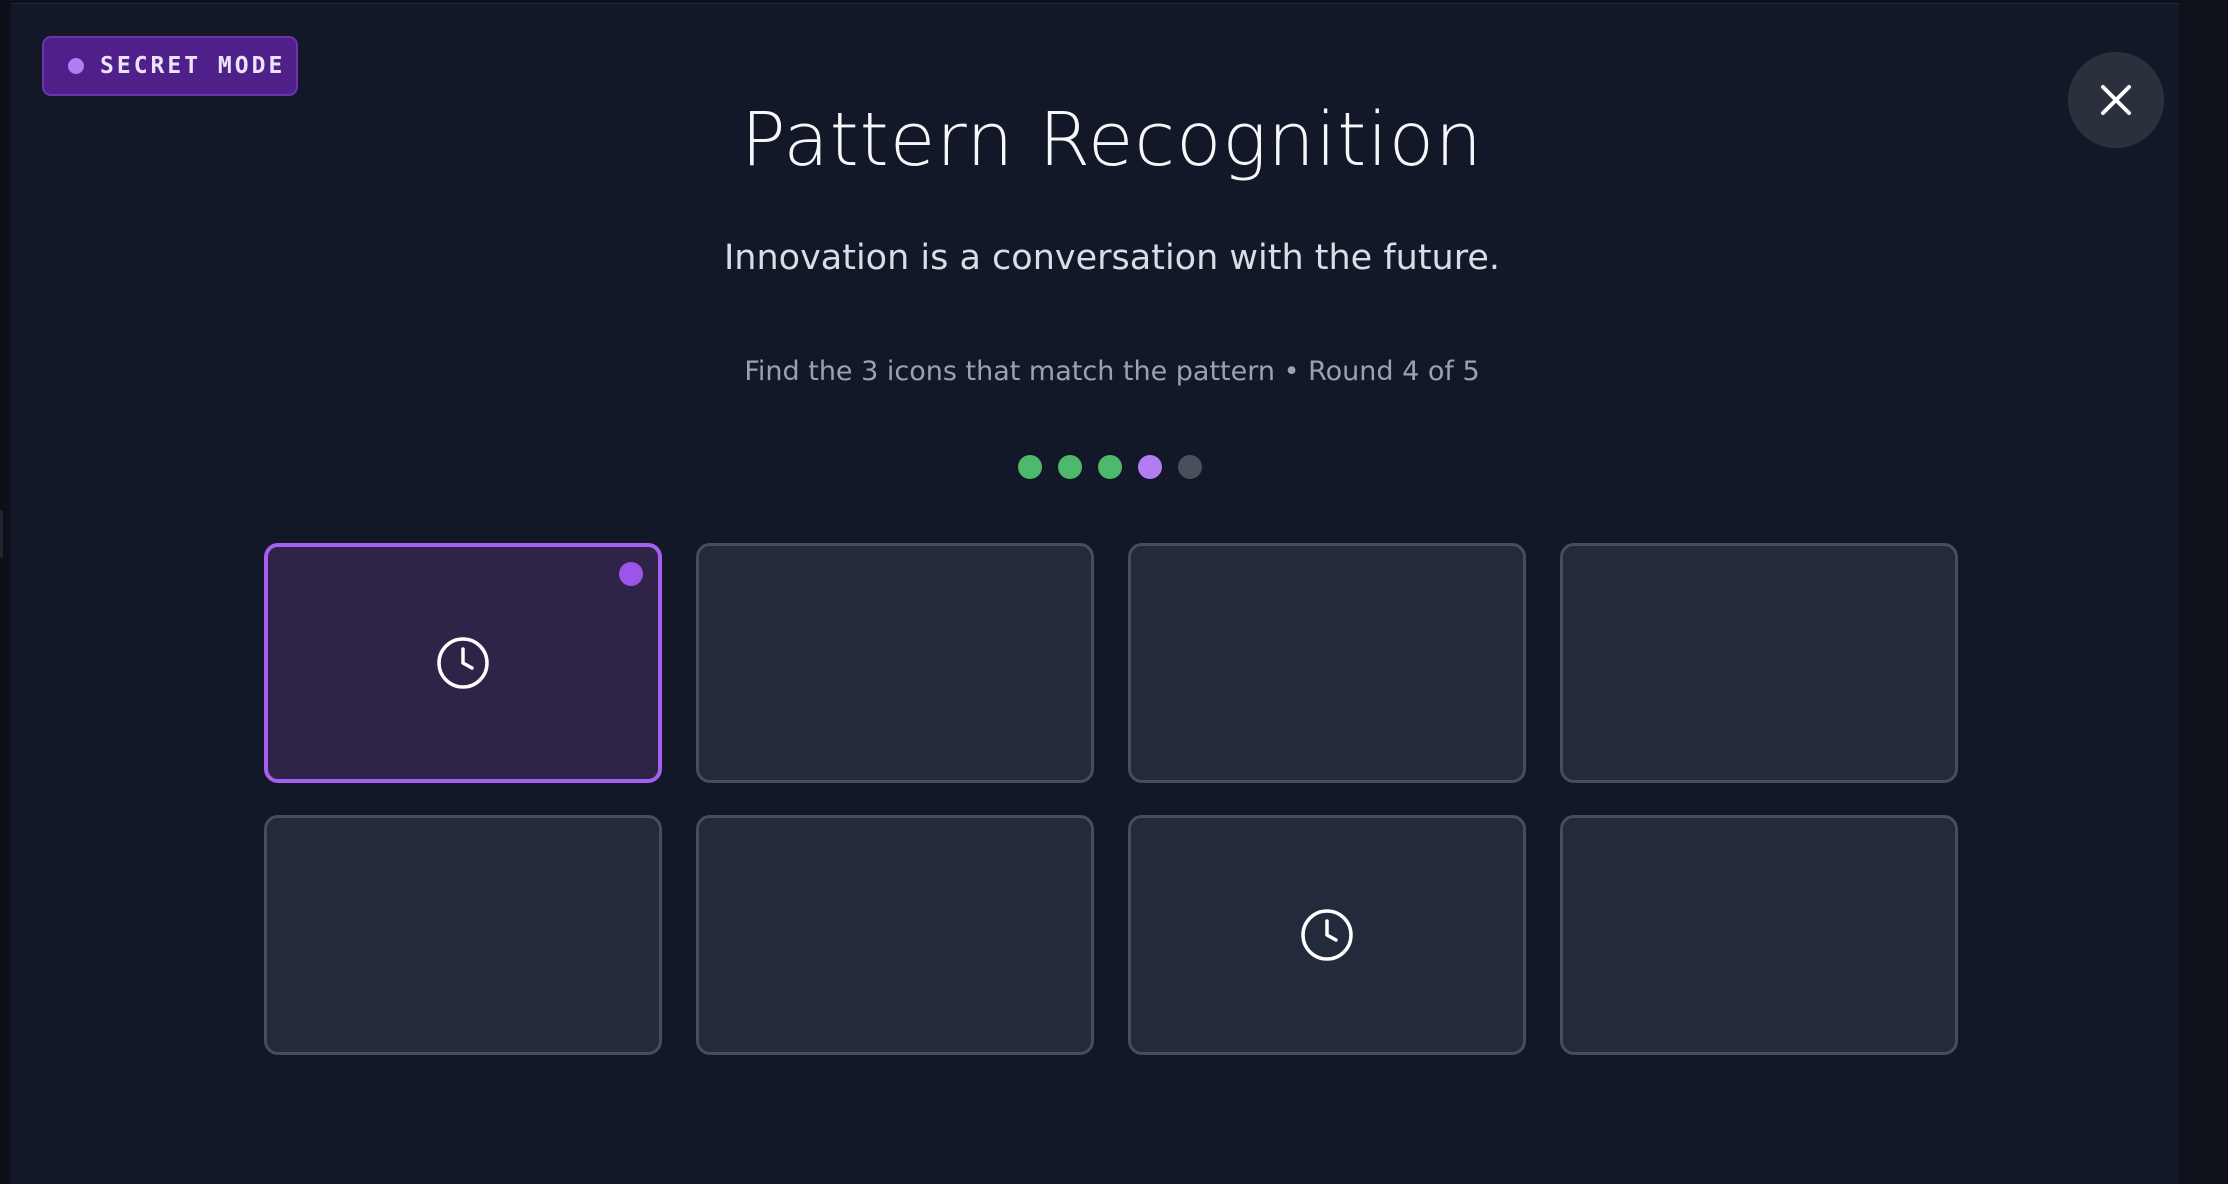 The image size is (2228, 1184). I want to click on progress-dot-pending, so click(1190, 467).